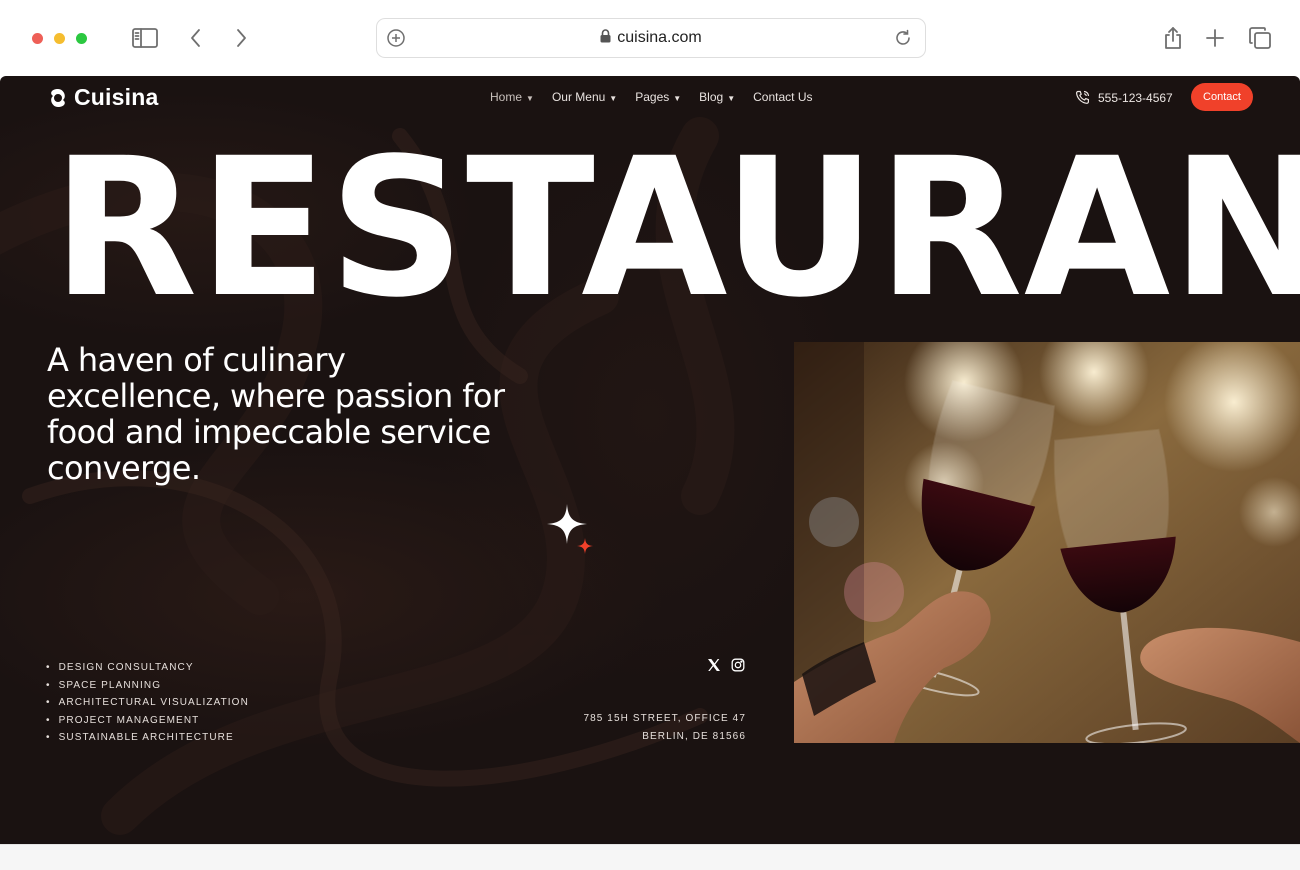 Image resolution: width=1300 pixels, height=870 pixels. I want to click on nav-item-label: Contact Us, so click(783, 97).